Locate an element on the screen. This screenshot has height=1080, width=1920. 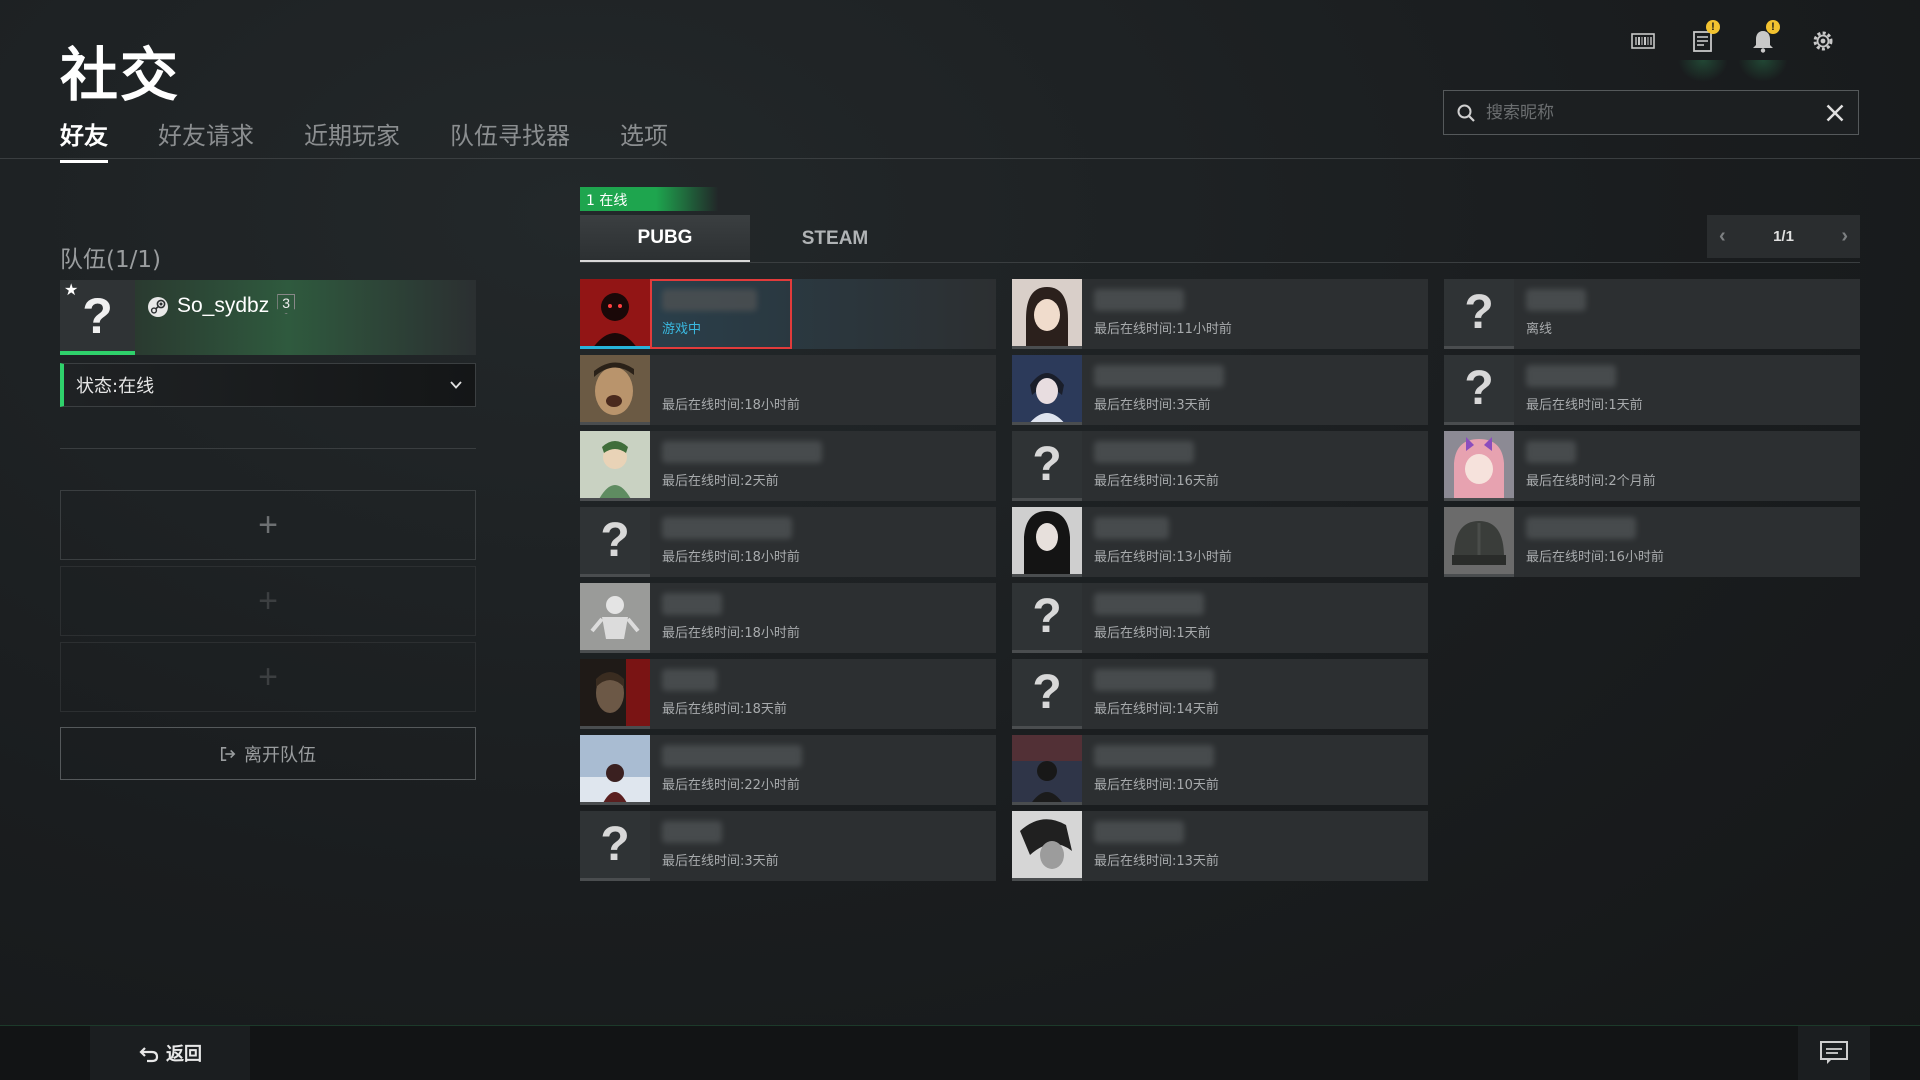
exit-icon is located at coordinates (228, 753).